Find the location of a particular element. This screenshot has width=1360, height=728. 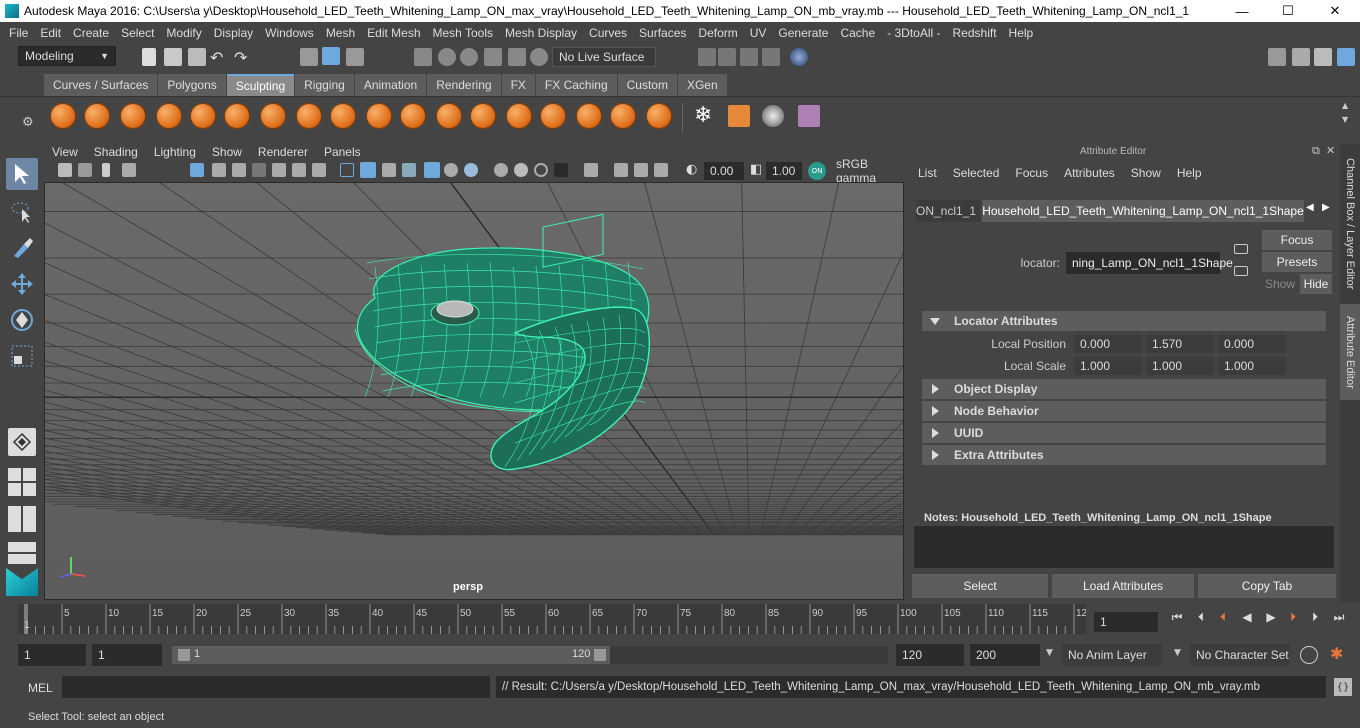

shelf-scroll-down-icon: ▼ is located at coordinates (1345, 119).